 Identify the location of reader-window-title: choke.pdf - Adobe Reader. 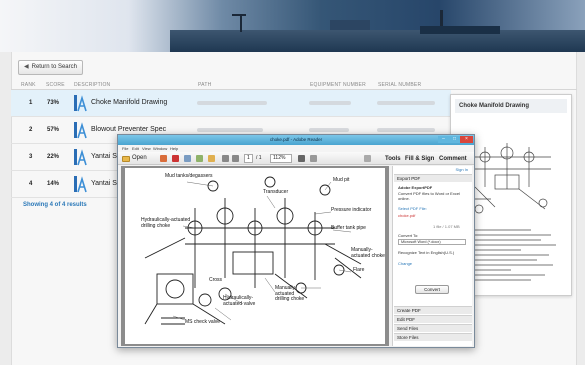
(296, 139).